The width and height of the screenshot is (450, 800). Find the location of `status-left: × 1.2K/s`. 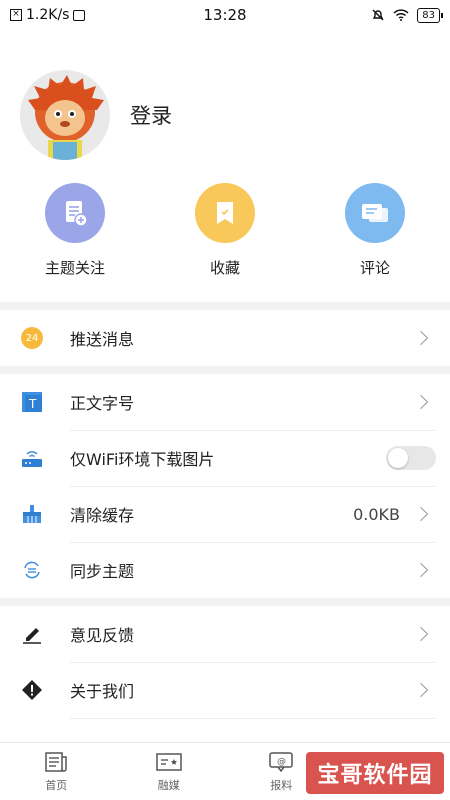

status-left: × 1.2K/s is located at coordinates (48, 15).